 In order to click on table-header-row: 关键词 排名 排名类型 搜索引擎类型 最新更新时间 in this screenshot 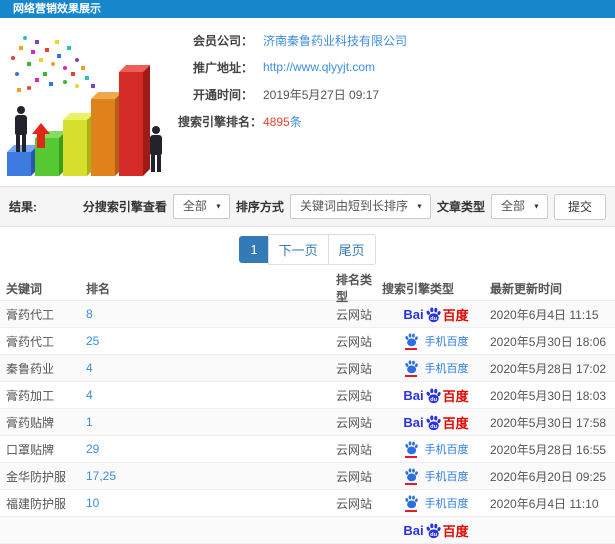, I will do `click(307, 287)`.